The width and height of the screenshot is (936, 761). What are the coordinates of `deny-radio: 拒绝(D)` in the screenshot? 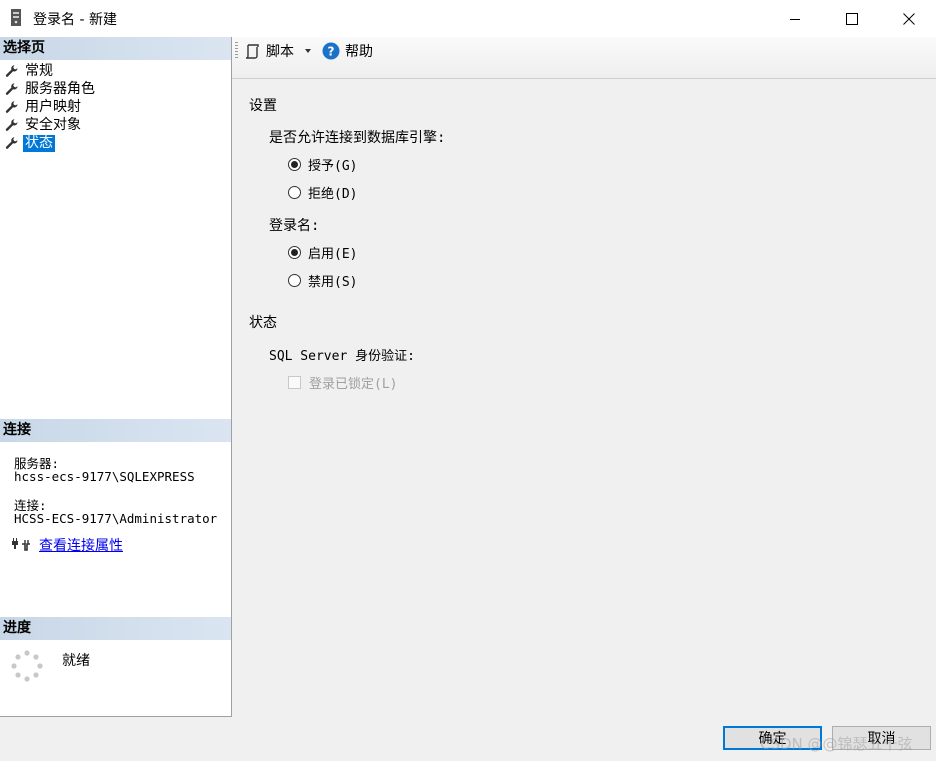 It's located at (322, 192).